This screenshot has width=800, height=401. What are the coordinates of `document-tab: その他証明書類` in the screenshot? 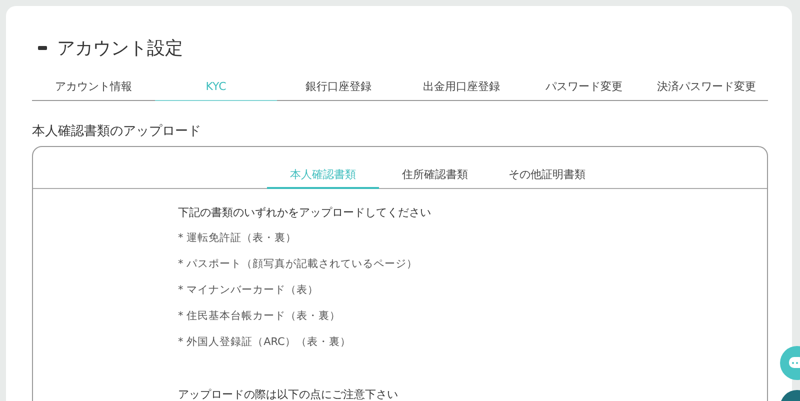 It's located at (547, 177).